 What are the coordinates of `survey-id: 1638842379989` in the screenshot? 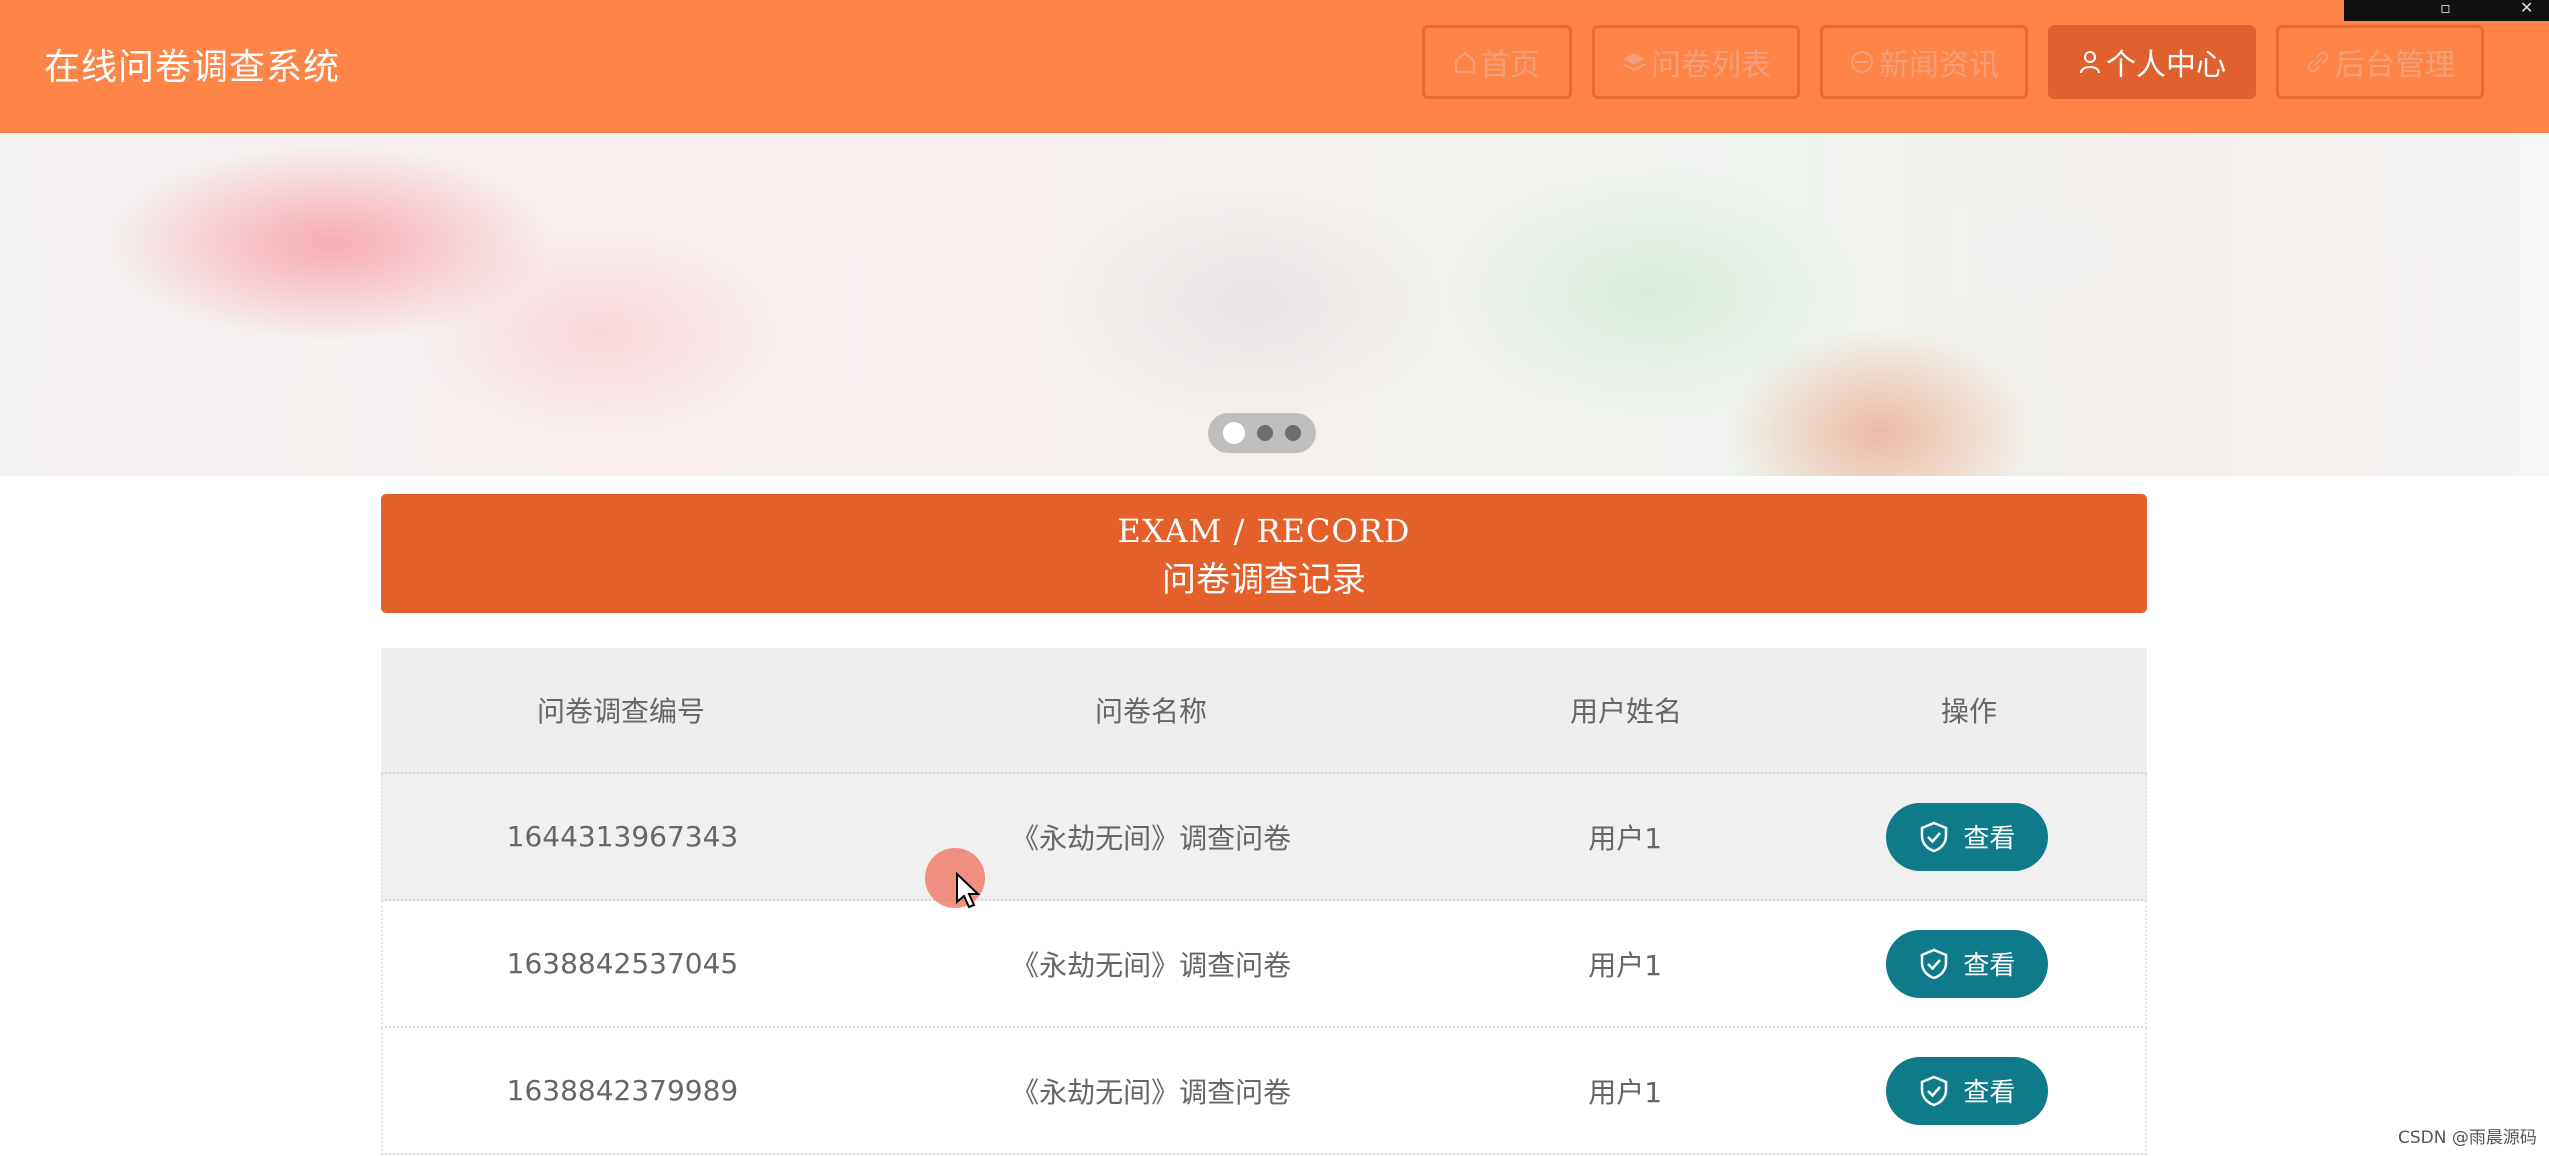 It's located at (622, 1090).